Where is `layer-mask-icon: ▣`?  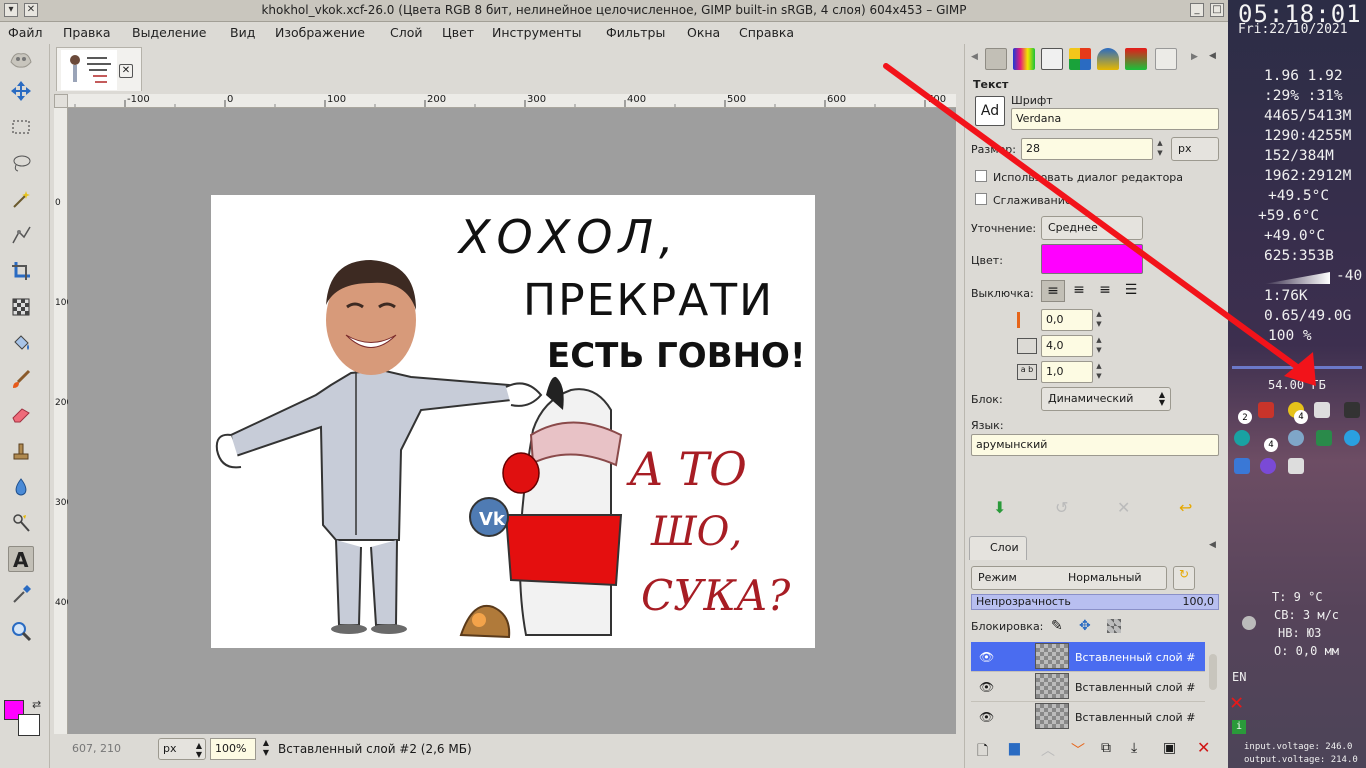
layer-mask-icon: ▣ is located at coordinates (1169, 748).